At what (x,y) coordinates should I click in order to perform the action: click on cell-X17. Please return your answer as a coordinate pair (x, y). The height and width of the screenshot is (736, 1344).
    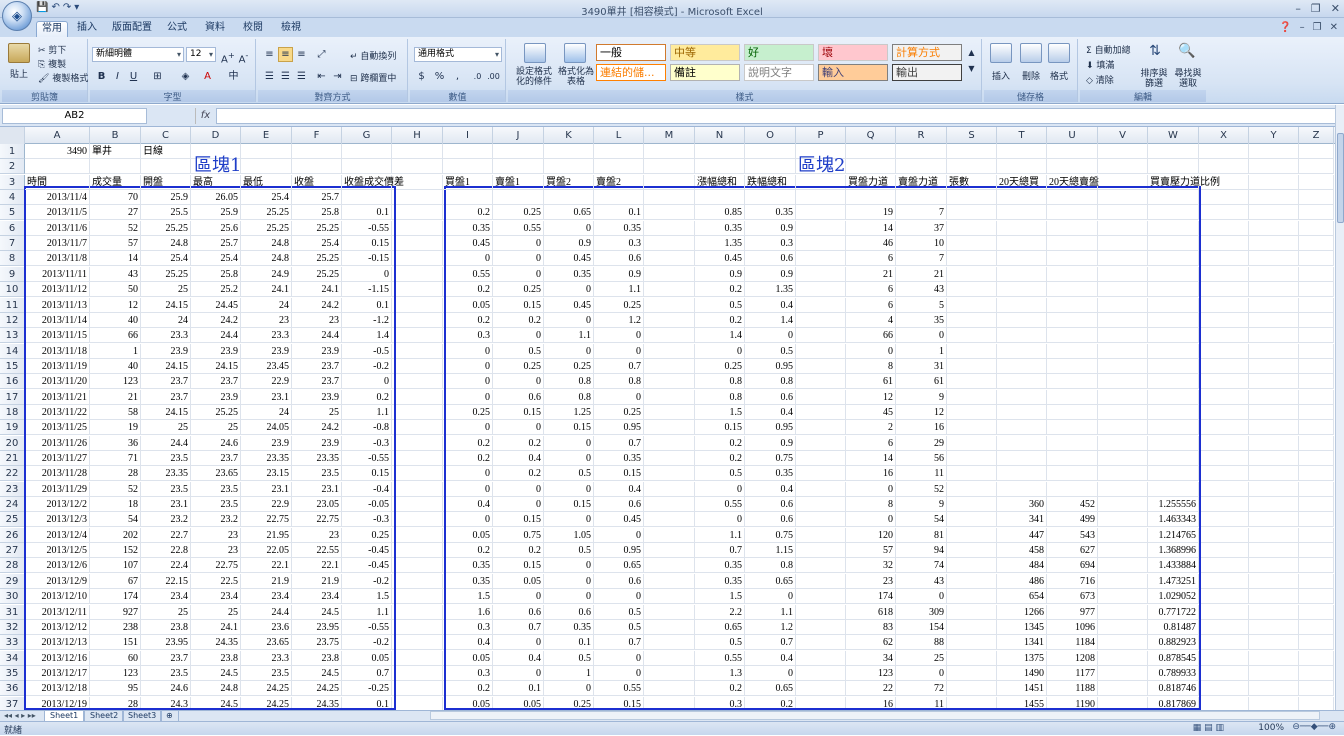
    Looking at the image, I should click on (1224, 397).